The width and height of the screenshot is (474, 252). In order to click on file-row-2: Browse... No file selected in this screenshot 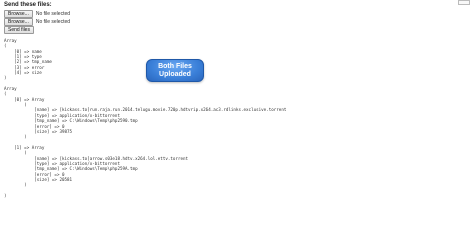, I will do `click(37, 22)`.